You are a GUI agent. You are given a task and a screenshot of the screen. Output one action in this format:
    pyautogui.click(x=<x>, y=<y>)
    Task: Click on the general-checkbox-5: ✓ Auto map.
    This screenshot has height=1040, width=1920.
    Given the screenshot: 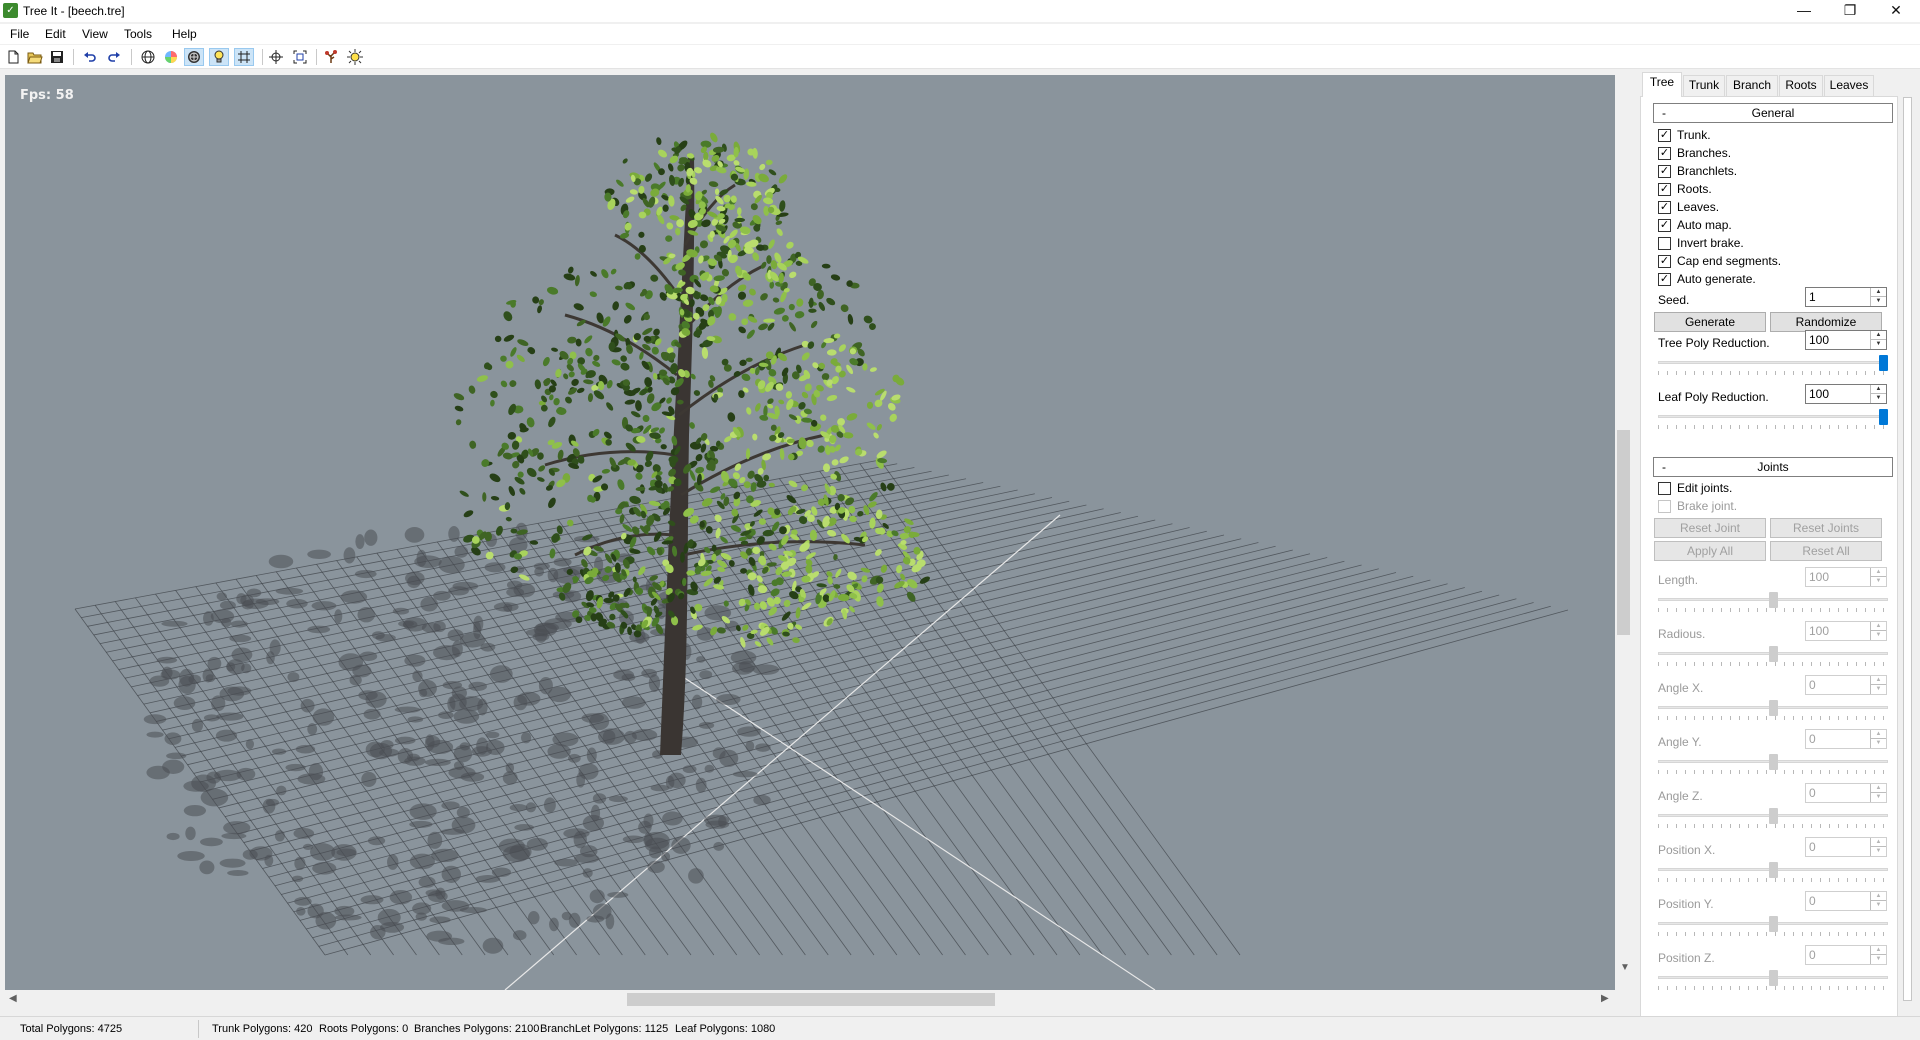 What is the action you would take?
    pyautogui.click(x=1695, y=225)
    